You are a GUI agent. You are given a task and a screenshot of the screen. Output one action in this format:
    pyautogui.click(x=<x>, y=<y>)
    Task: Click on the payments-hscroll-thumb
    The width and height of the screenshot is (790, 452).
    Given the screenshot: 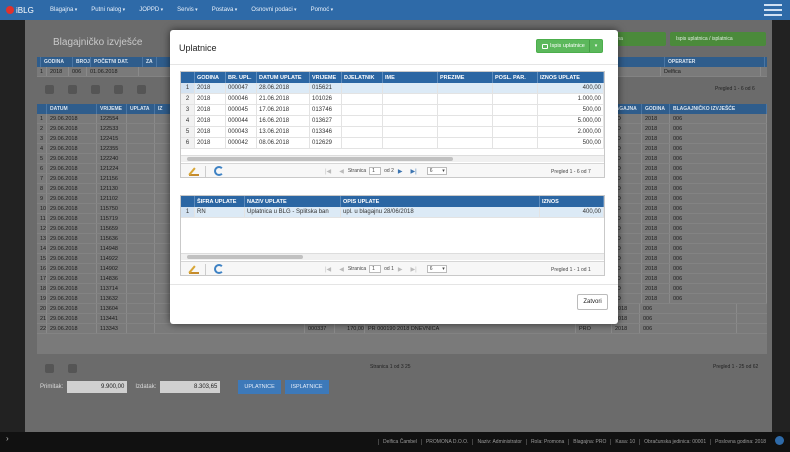 What is the action you would take?
    pyautogui.click(x=320, y=159)
    